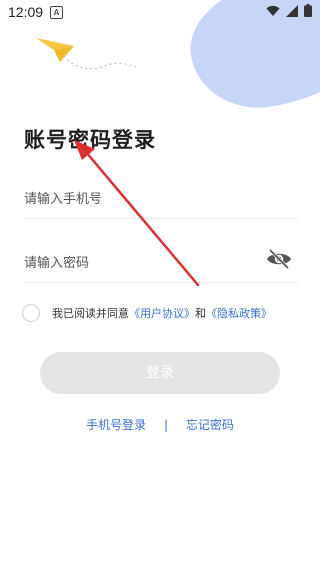 The height and width of the screenshot is (568, 320). I want to click on agreement-prefix: 我已阅读并同意, so click(90, 313).